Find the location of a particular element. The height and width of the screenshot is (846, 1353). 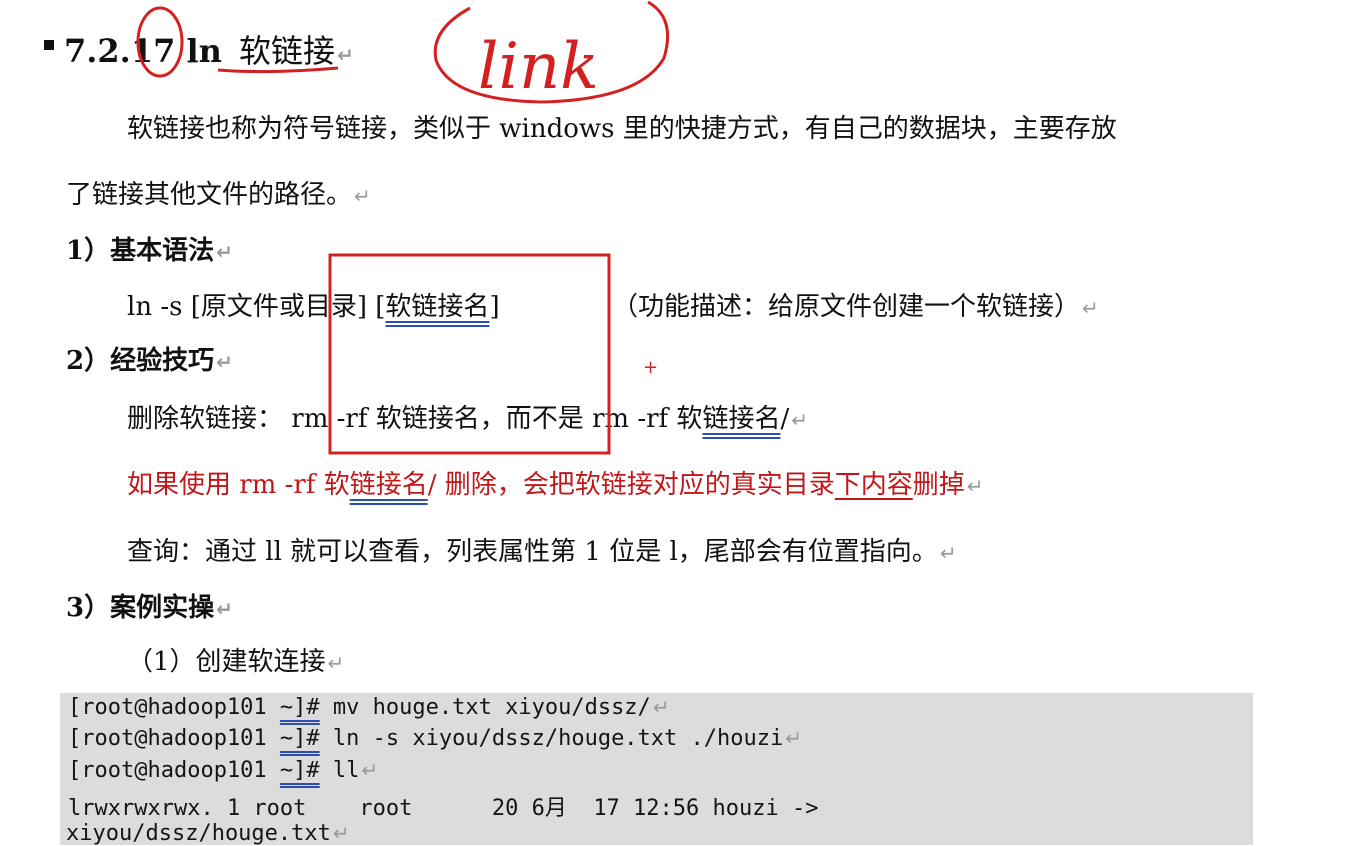

code-command: mv houge.txt xiyou/dssz/ is located at coordinates (485, 707).